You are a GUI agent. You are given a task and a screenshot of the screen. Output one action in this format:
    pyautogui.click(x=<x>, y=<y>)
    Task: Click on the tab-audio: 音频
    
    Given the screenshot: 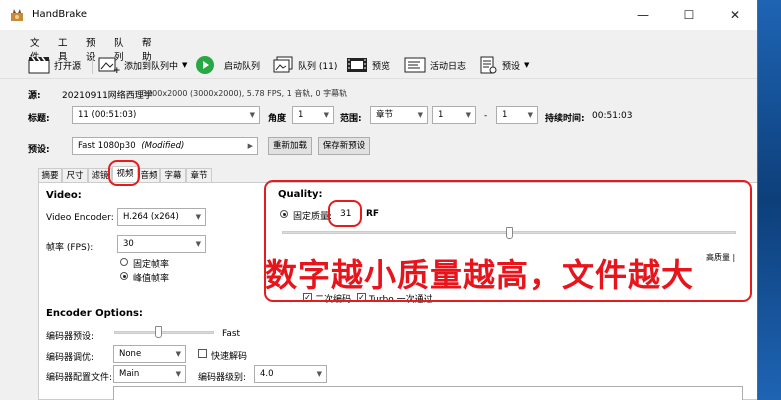 What is the action you would take?
    pyautogui.click(x=149, y=175)
    